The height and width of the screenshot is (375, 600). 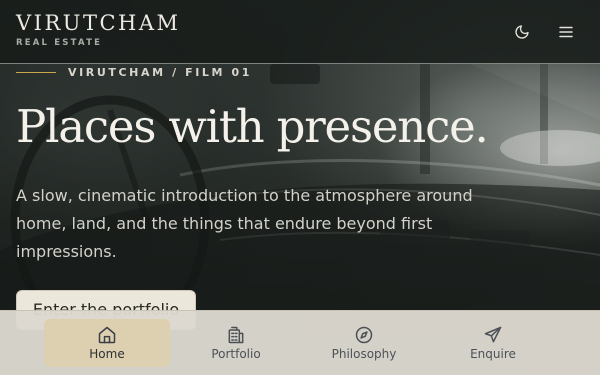 I want to click on moon-icon, so click(x=522, y=32).